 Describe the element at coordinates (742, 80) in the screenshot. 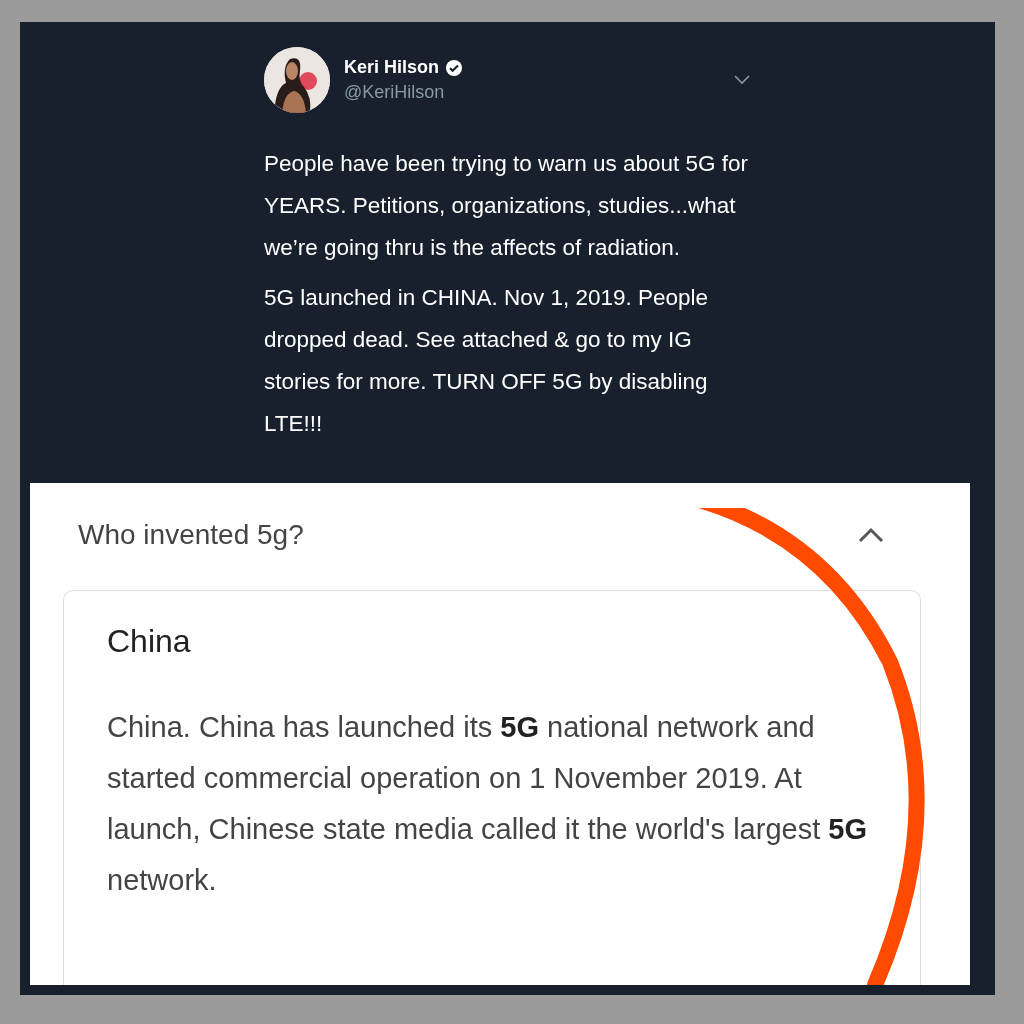

I see `chevron-down-icon` at that location.